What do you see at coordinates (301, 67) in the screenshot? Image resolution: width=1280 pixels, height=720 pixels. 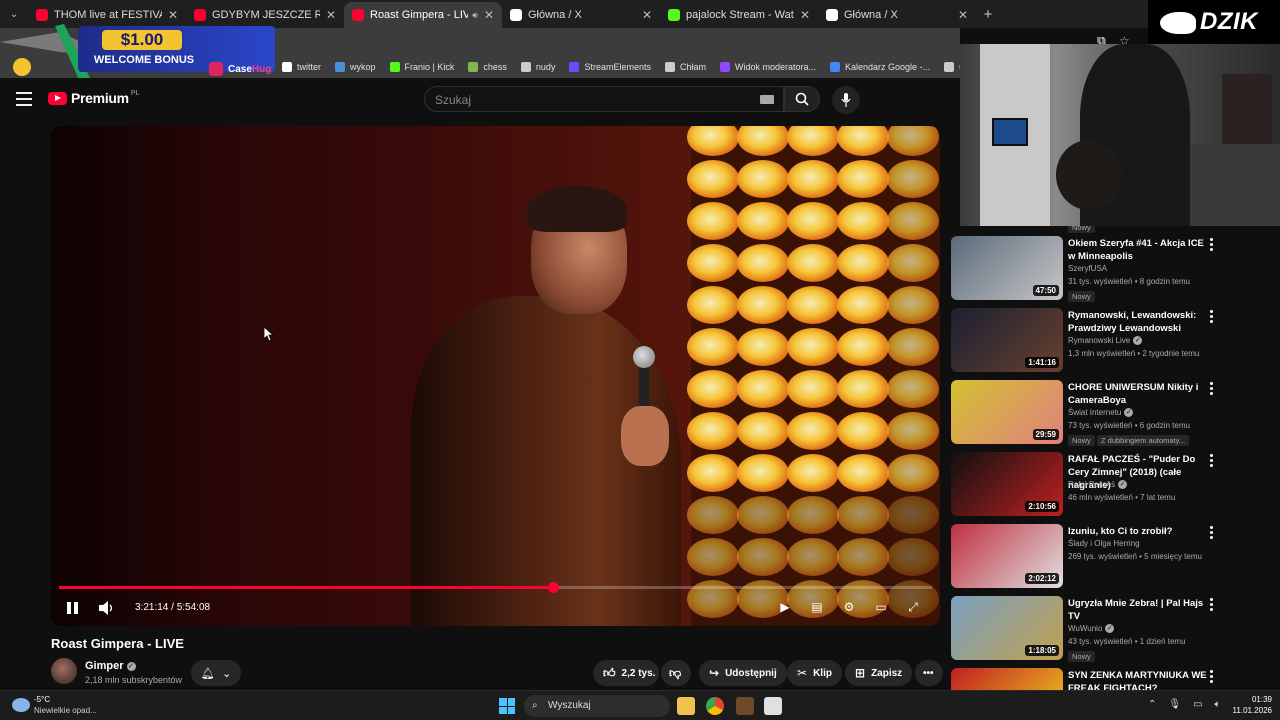 I see `bookmark-item: twitter` at bounding box center [301, 67].